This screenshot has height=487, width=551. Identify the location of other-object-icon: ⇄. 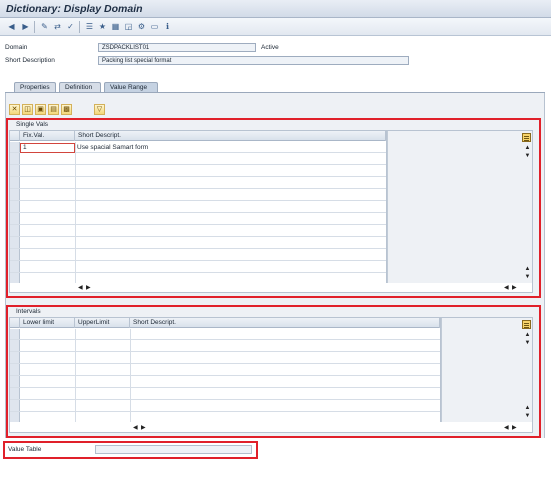
(57, 26).